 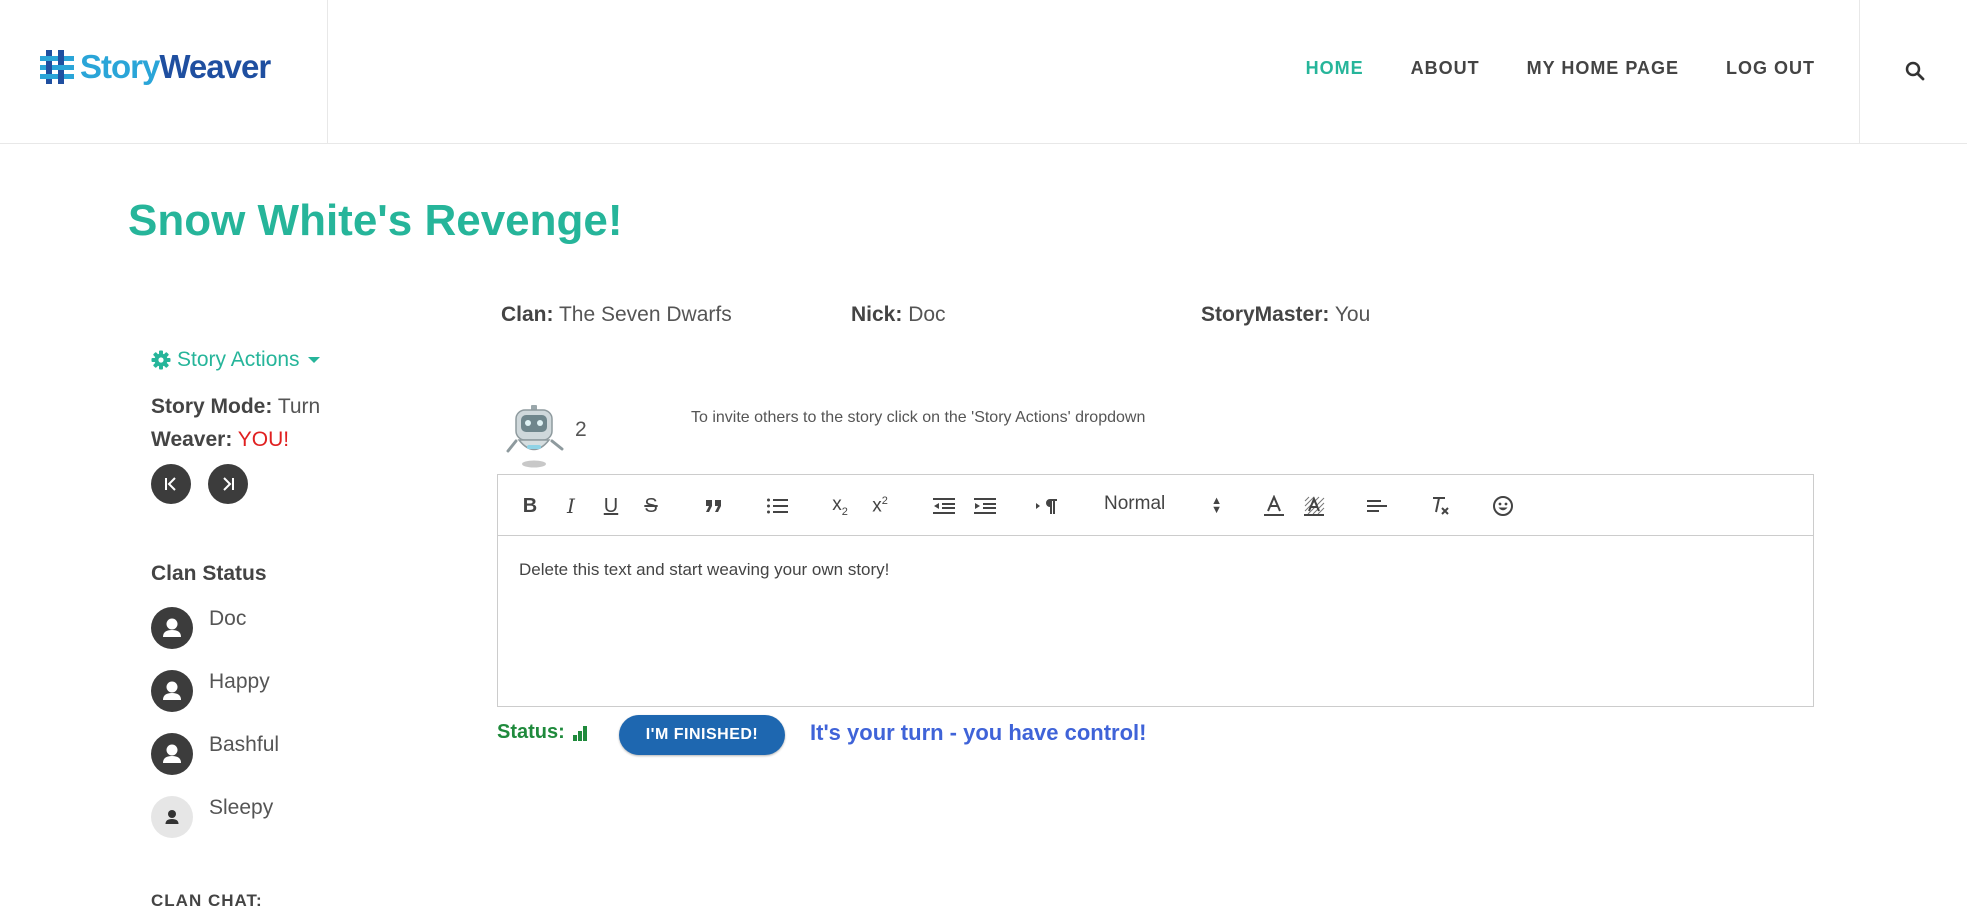 I want to click on logo-area: StoryWeaver, so click(x=164, y=72).